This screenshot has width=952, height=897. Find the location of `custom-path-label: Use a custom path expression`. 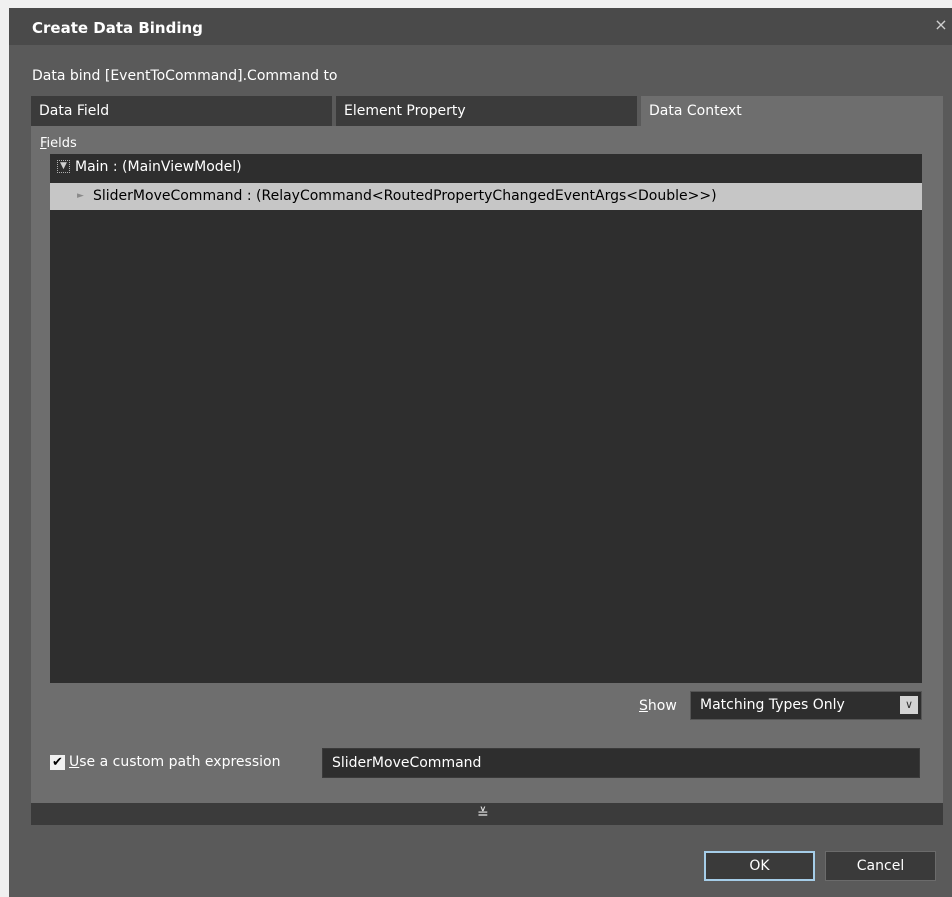

custom-path-label: Use a custom path expression is located at coordinates (174, 762).